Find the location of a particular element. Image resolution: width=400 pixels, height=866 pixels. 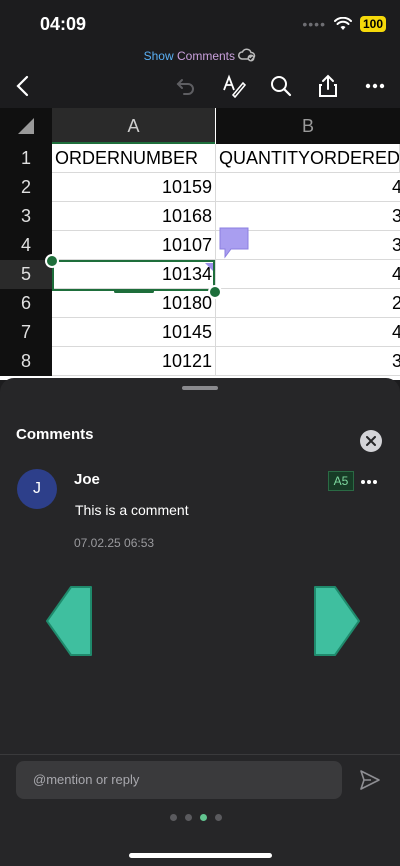

row-header-6: 6 is located at coordinates (26, 303).